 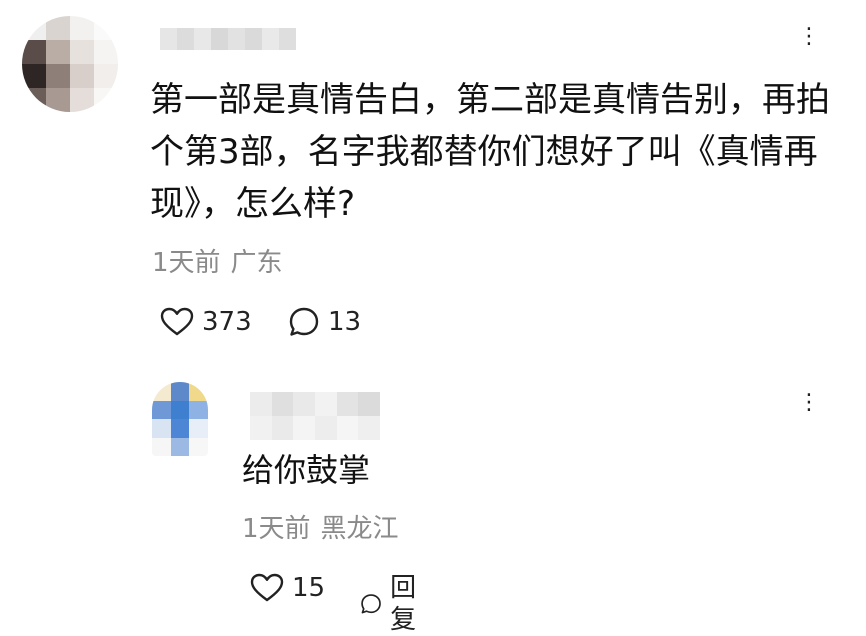 I want to click on reply-reply-button: 回复, so click(x=393, y=604).